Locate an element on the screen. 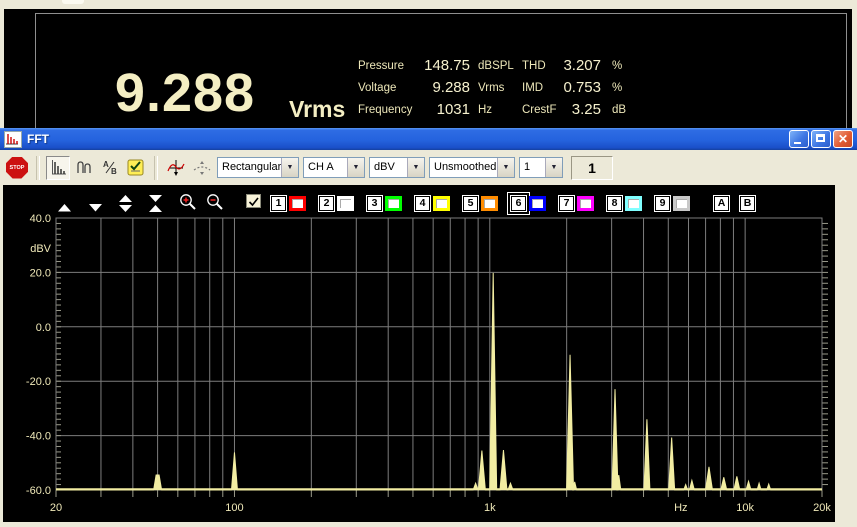  marker-button is located at coordinates (202, 168).